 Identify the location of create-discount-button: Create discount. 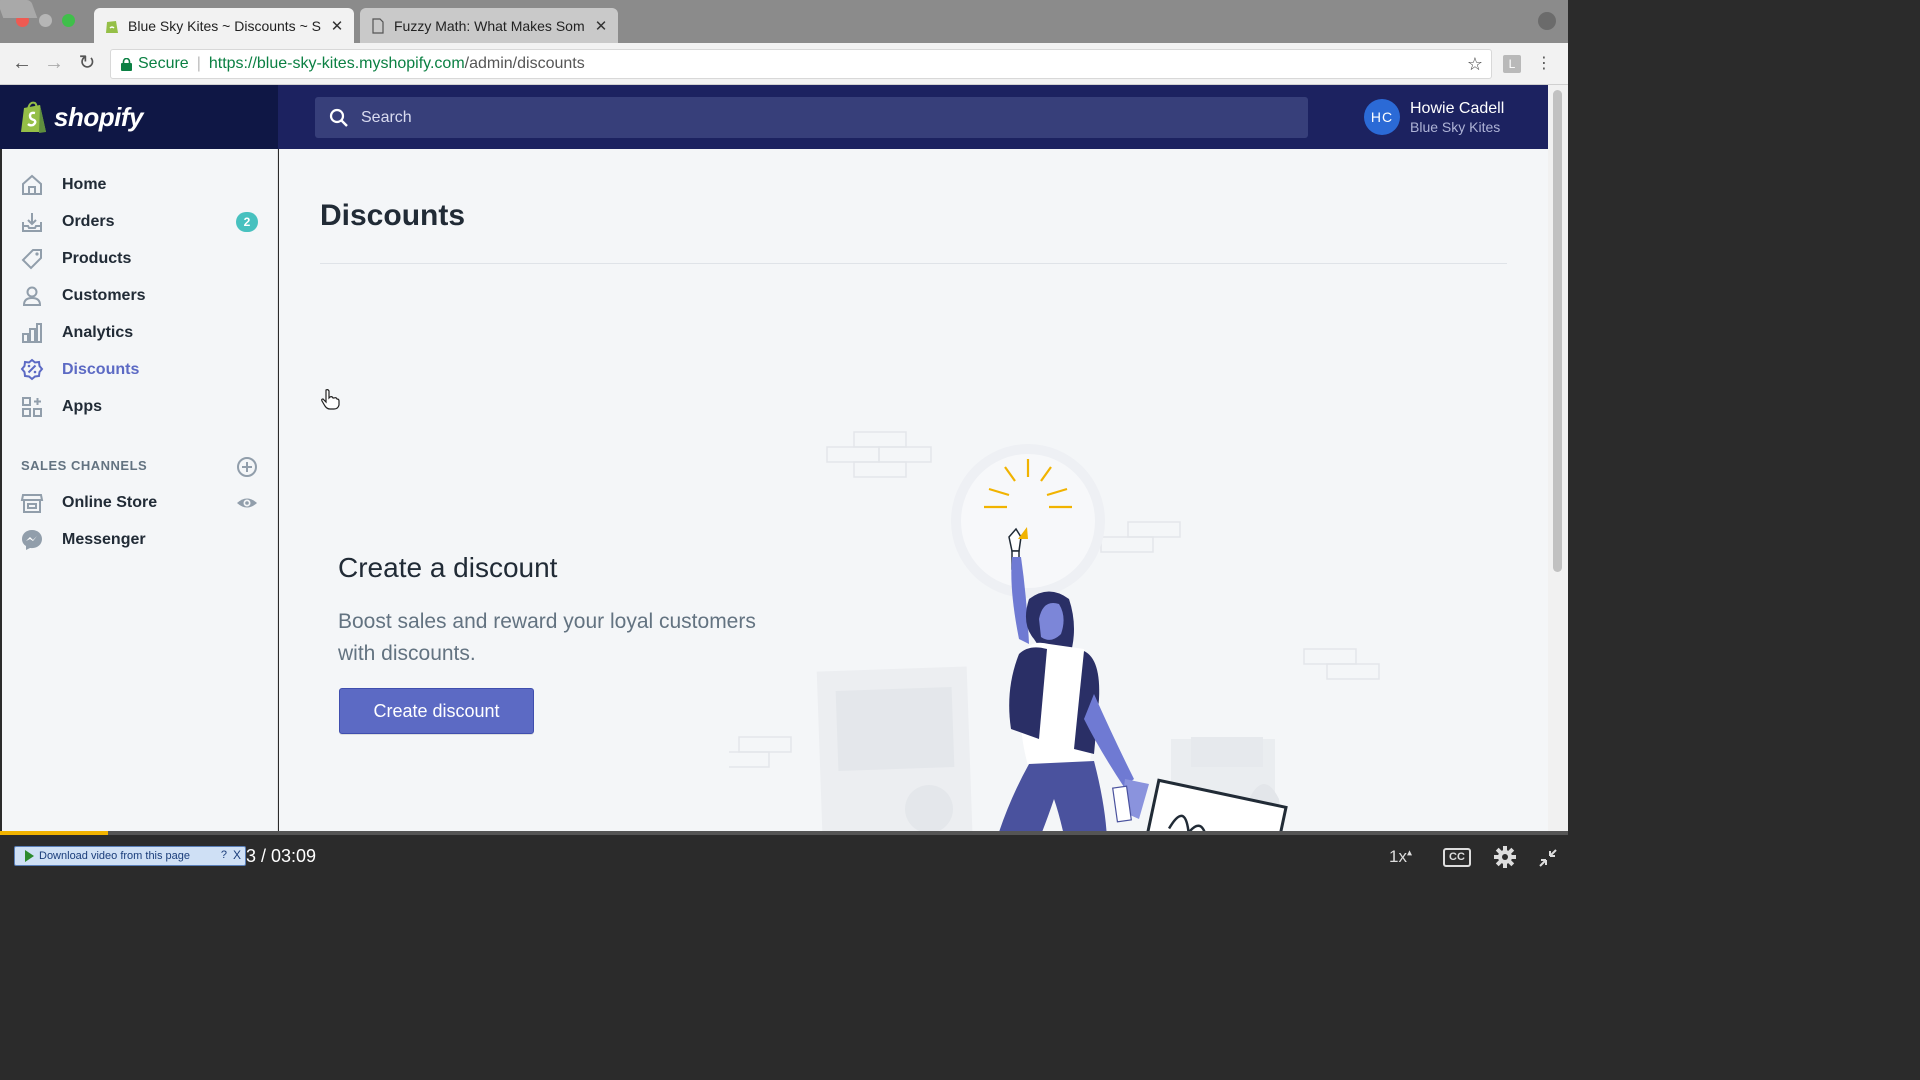
(436, 711).